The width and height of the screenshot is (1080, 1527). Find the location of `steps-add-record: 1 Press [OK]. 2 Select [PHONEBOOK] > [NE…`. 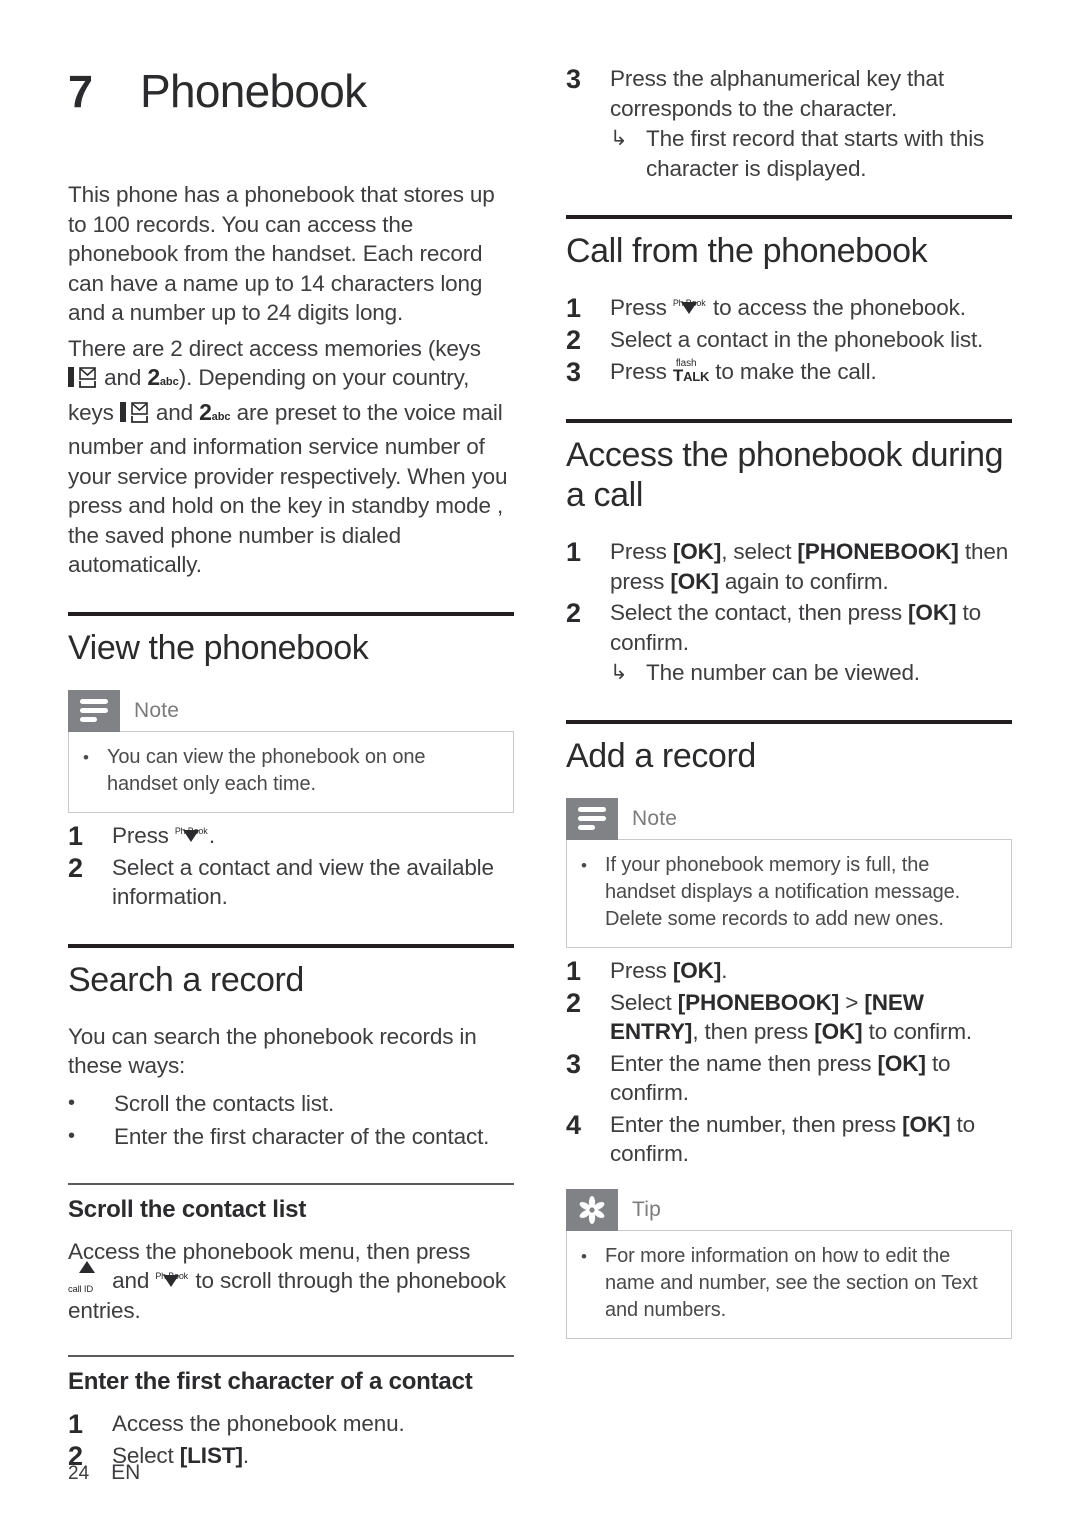

steps-add-record: 1 Press [OK]. 2 Select [PHONEBOOK] > [NE… is located at coordinates (789, 1062).